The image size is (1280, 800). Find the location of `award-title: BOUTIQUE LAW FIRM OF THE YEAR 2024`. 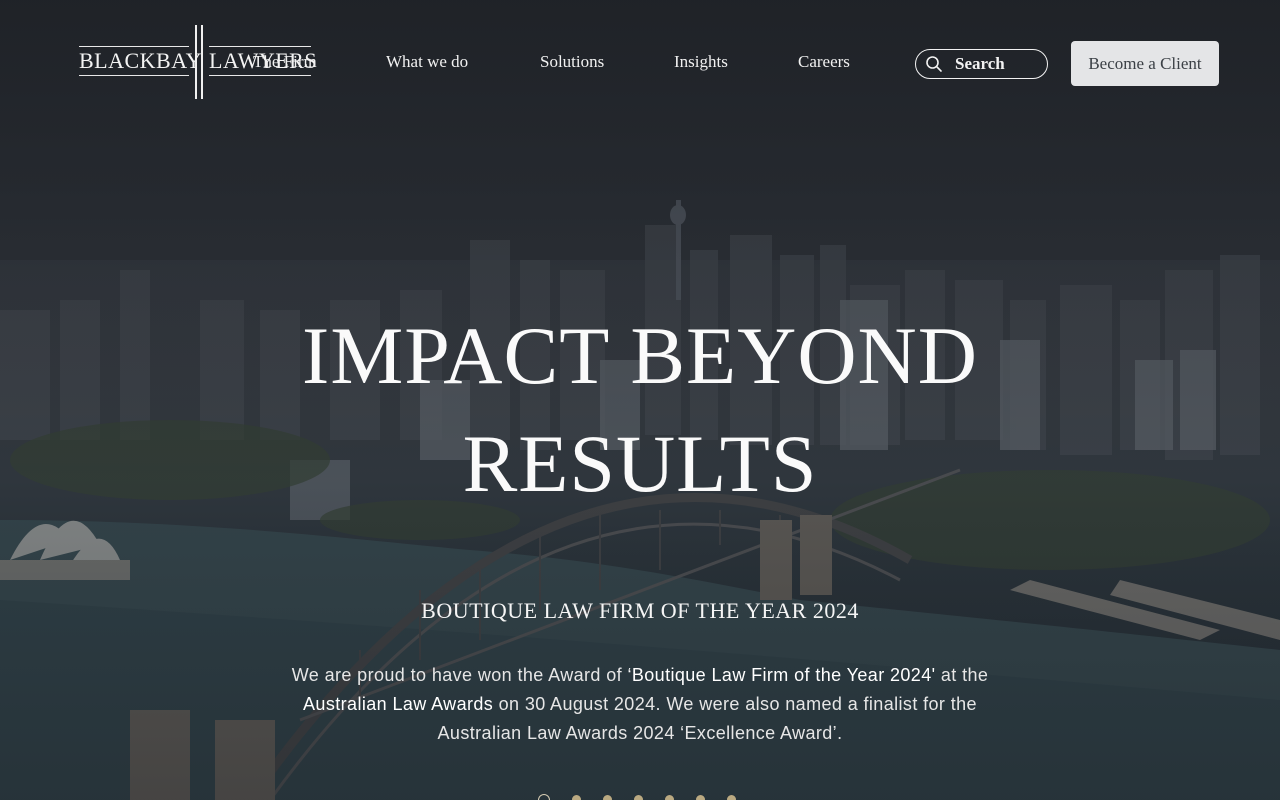

award-title: BOUTIQUE LAW FIRM OF THE YEAR 2024 is located at coordinates (640, 610).